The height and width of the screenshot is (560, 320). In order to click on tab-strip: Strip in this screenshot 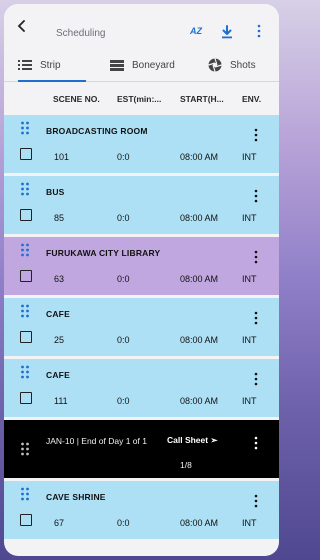, I will do `click(53, 65)`.